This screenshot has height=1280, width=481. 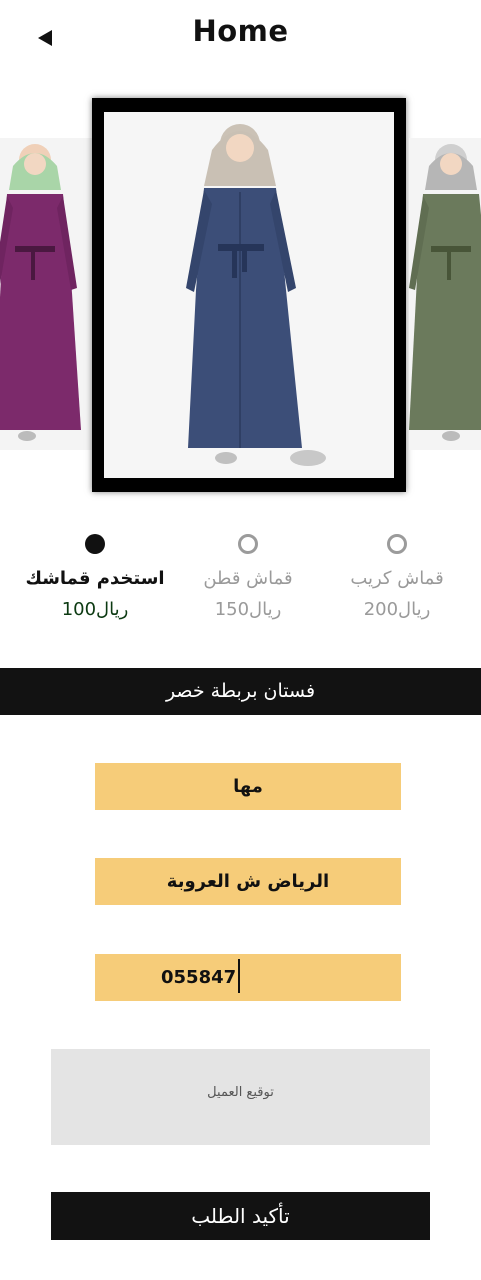 I want to click on dress-image-purple, so click(x=40, y=292).